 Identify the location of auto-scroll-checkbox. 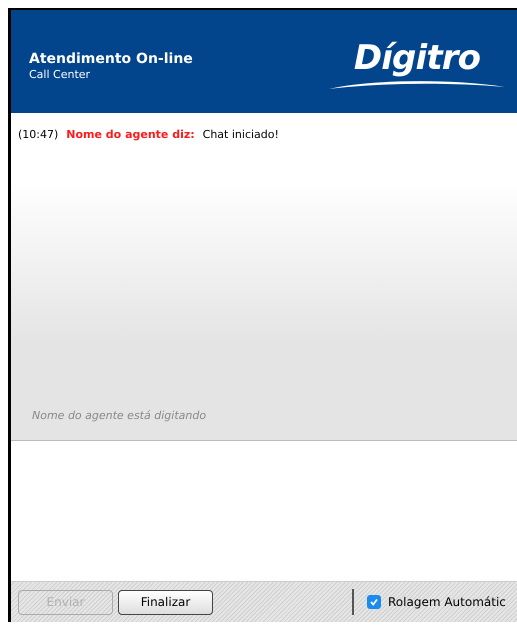
(374, 602).